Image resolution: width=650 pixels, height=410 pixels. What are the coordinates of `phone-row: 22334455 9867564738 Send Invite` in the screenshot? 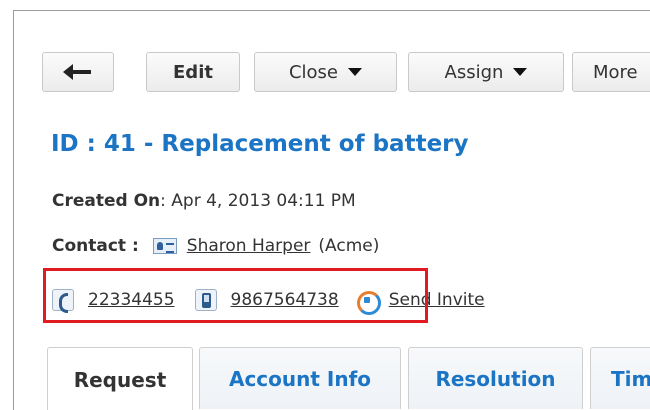 It's located at (268, 300).